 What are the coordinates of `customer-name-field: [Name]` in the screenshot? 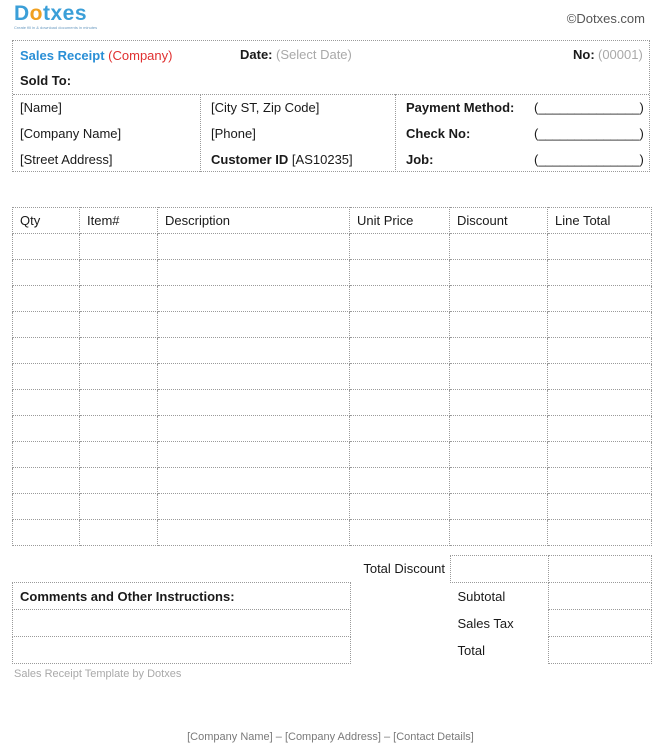 It's located at (41, 107).